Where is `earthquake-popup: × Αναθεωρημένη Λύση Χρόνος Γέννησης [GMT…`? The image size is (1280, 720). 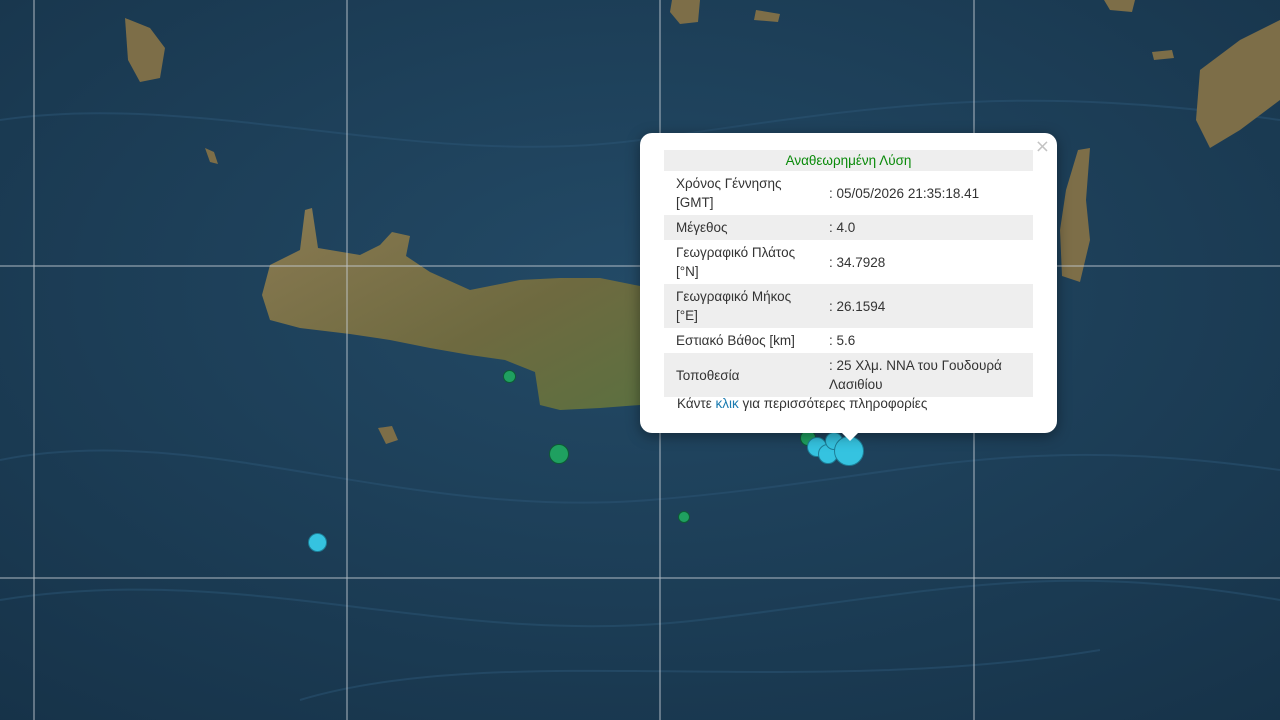 earthquake-popup: × Αναθεωρημένη Λύση Χρόνος Γέννησης [GMT… is located at coordinates (848, 283).